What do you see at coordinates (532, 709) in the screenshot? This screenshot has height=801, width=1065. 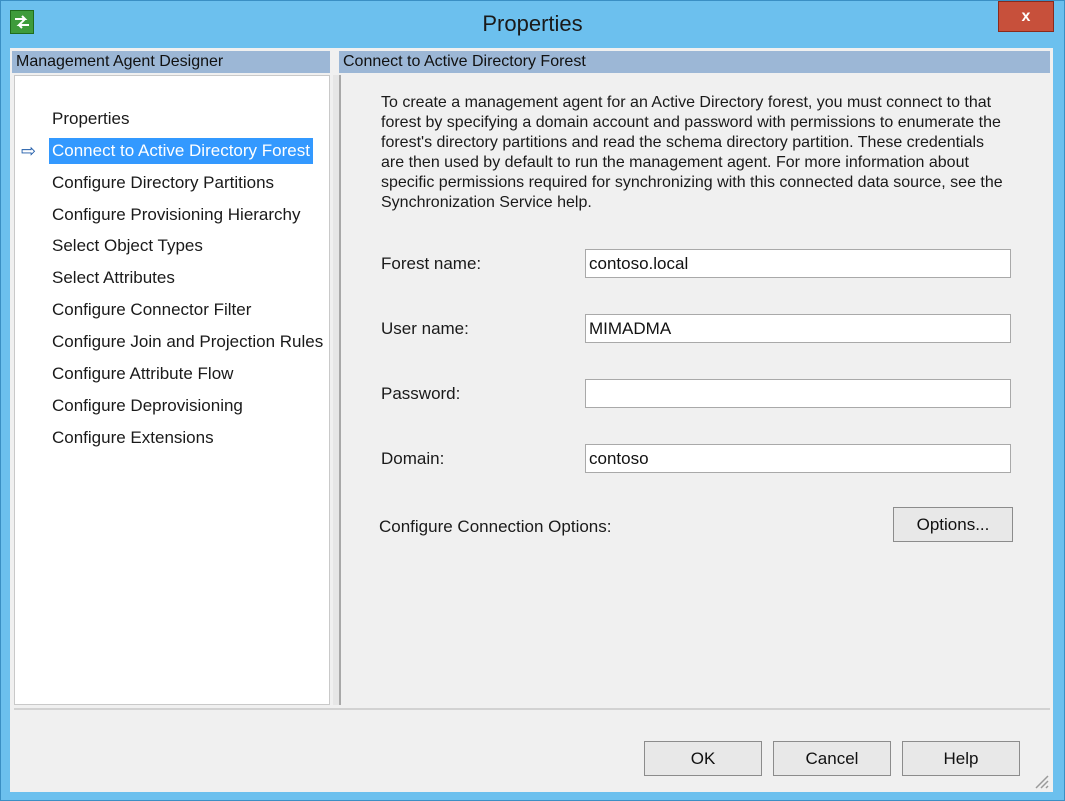 I see `footer-separator` at bounding box center [532, 709].